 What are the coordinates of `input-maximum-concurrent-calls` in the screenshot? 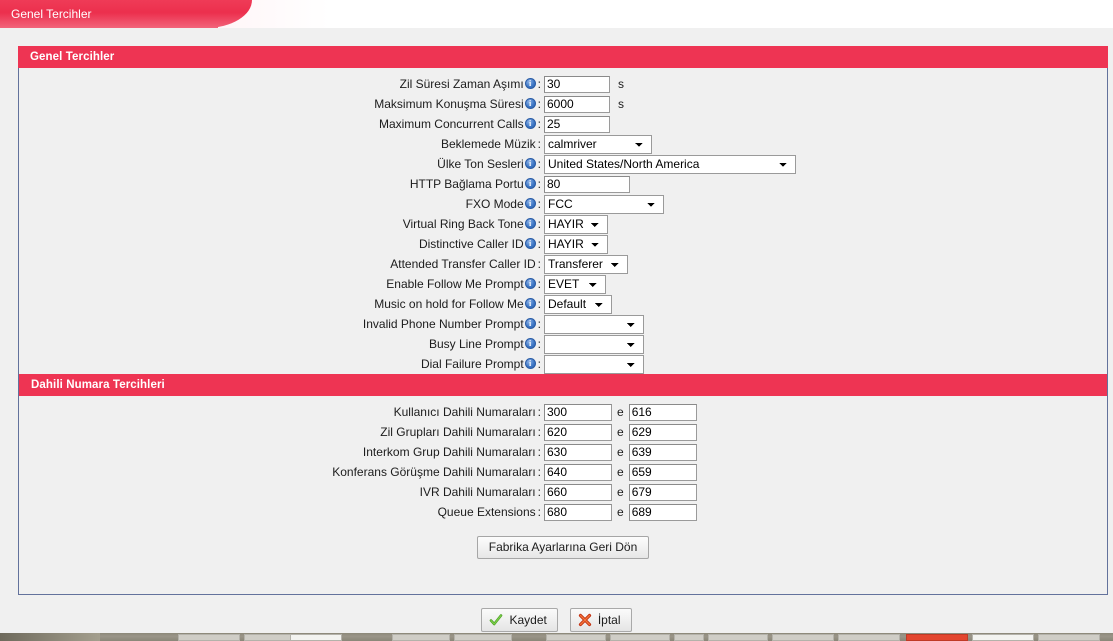 It's located at (577, 124).